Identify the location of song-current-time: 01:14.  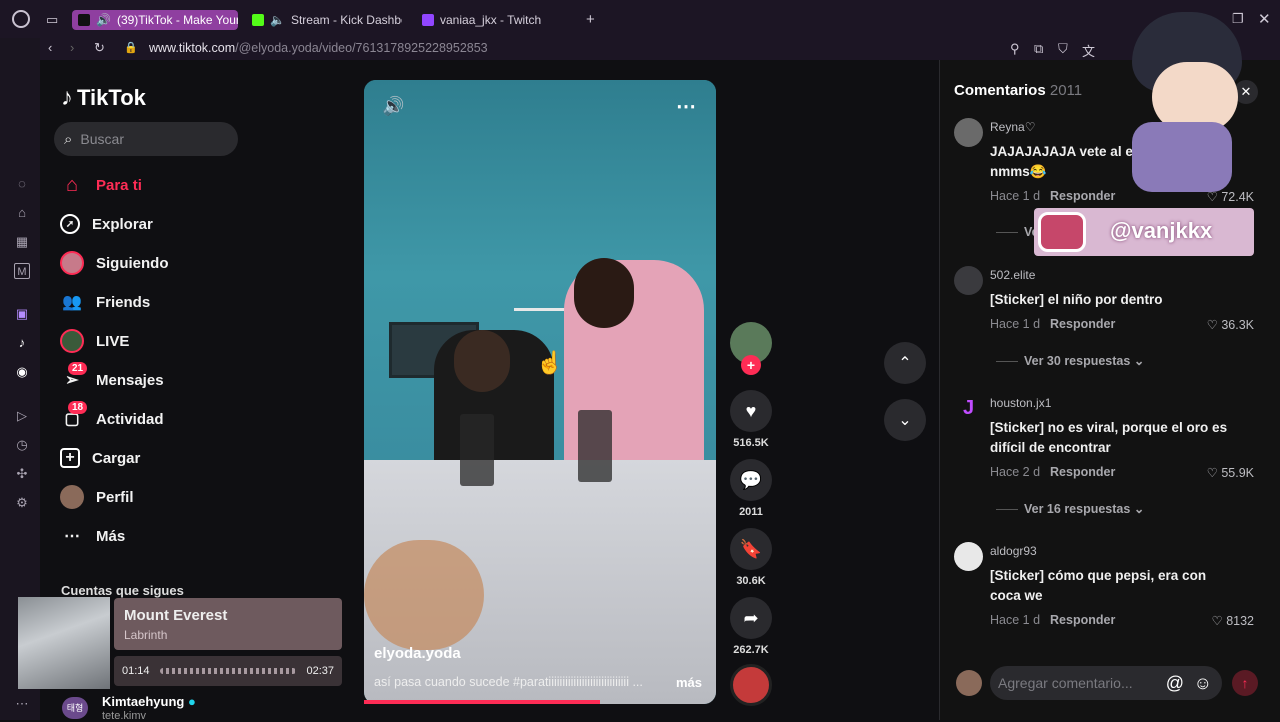
(136, 671).